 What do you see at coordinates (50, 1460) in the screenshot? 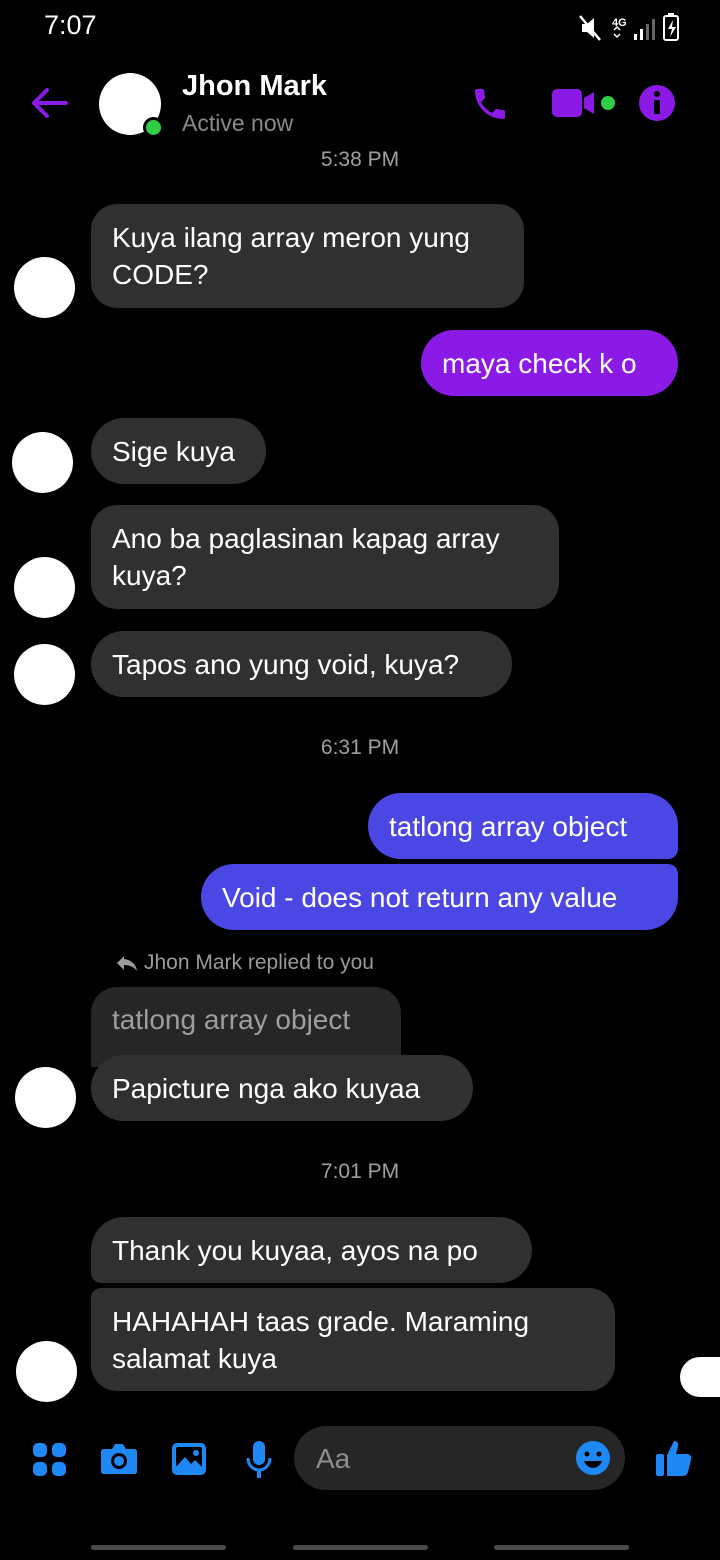
I see `apps-icon` at bounding box center [50, 1460].